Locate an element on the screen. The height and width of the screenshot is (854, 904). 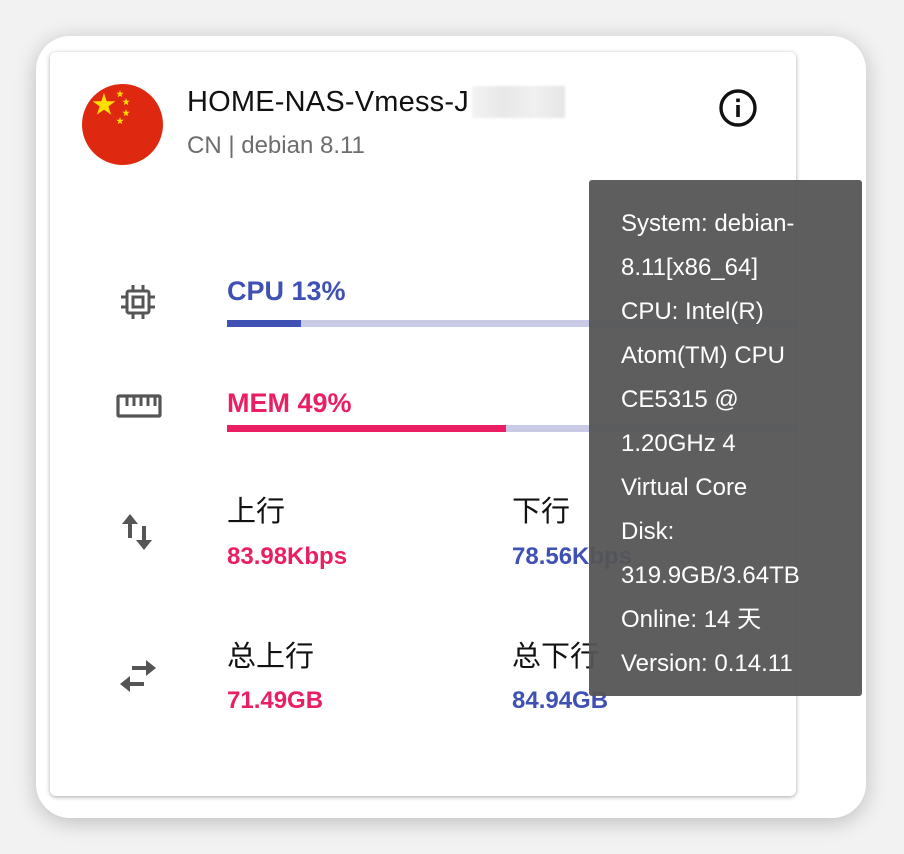
download-speed-label: 下行 is located at coordinates (541, 512).